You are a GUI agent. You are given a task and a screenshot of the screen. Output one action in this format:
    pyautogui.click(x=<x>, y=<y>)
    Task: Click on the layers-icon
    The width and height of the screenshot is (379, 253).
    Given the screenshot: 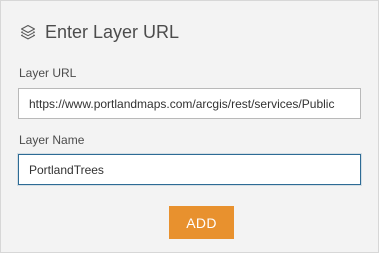 What is the action you would take?
    pyautogui.click(x=28, y=32)
    